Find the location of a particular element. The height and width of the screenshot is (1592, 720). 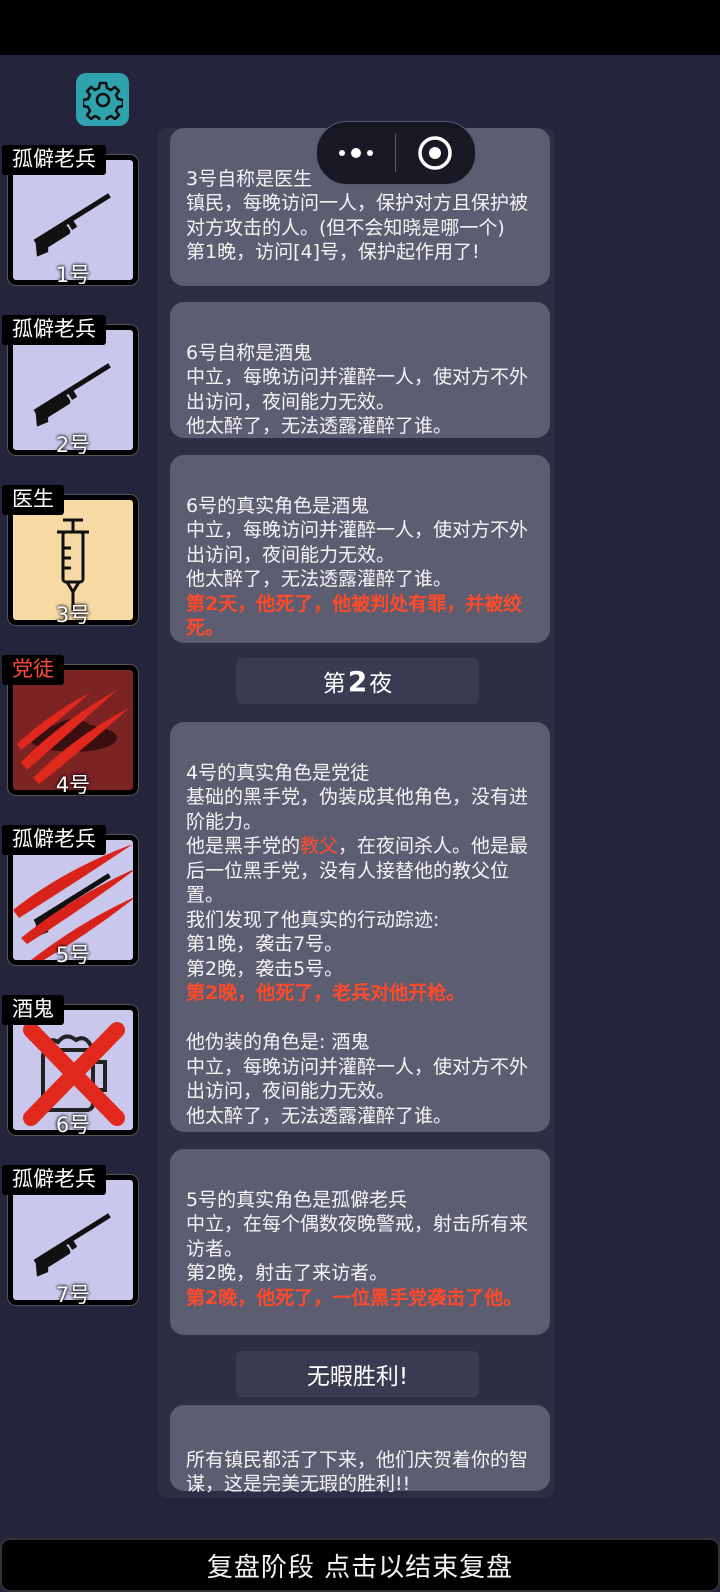

end-replay-button: 复盘阶段 点击以结束复盘 is located at coordinates (360, 1565).